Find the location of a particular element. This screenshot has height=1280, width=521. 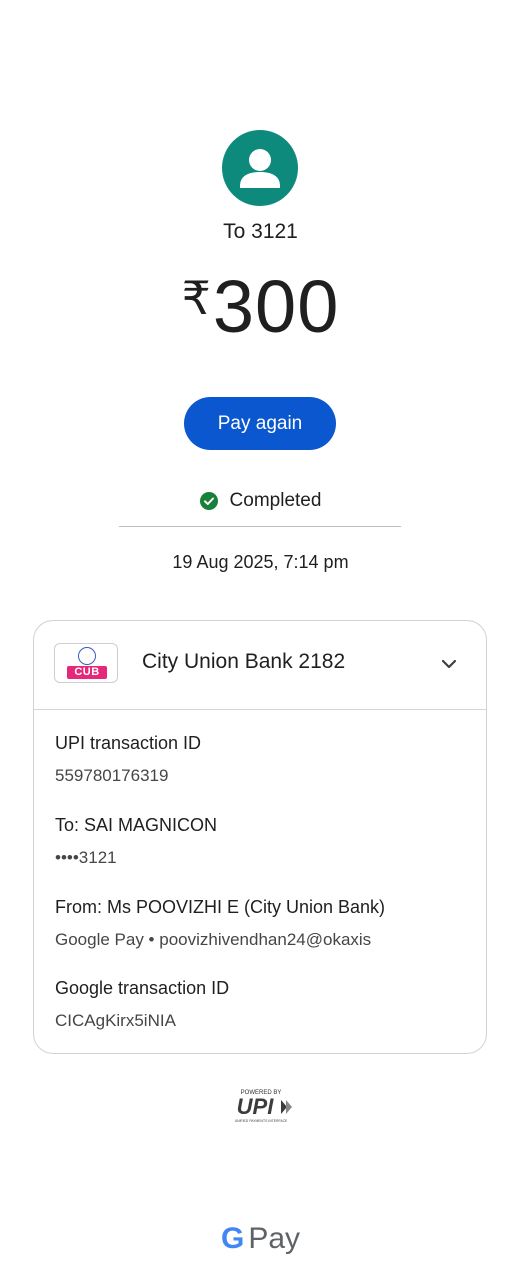

gpay-pay-text: Pay is located at coordinates (274, 1238).